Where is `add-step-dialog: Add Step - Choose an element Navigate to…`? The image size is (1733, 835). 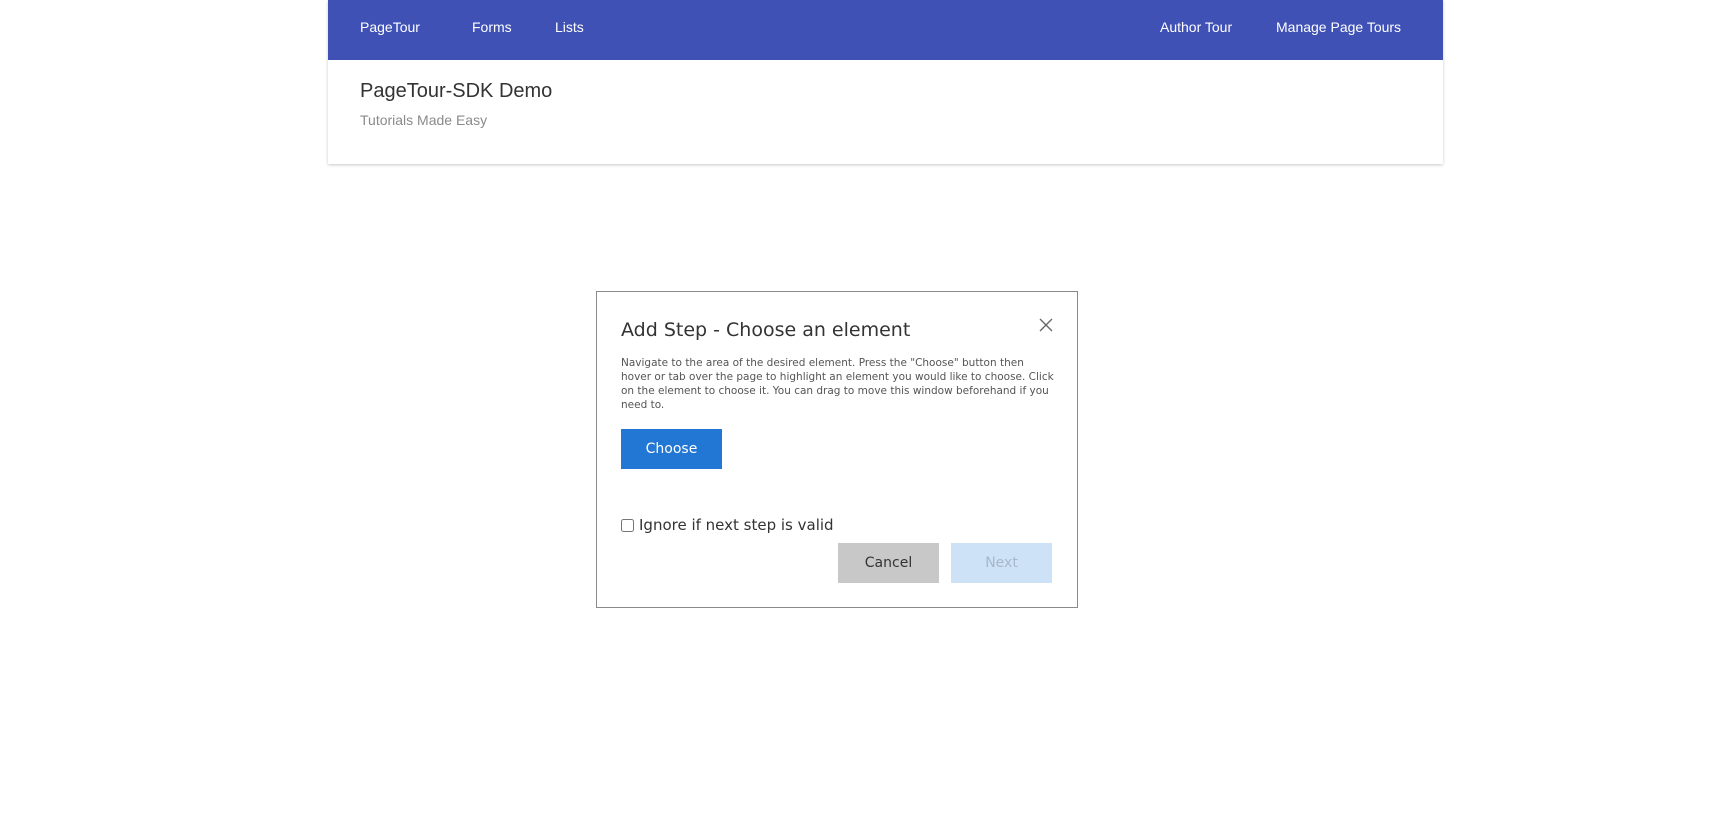
add-step-dialog: Add Step - Choose an element Navigate to… is located at coordinates (837, 449).